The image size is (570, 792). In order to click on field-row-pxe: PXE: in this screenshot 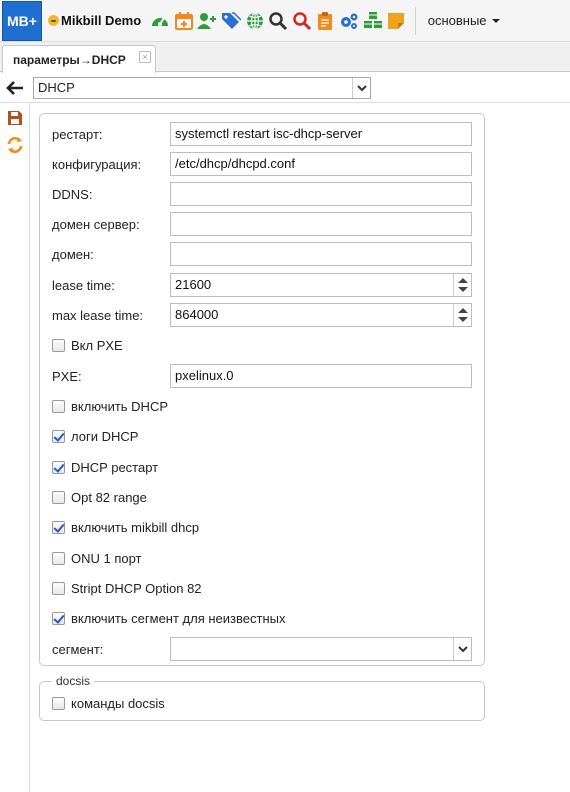, I will do `click(111, 376)`.